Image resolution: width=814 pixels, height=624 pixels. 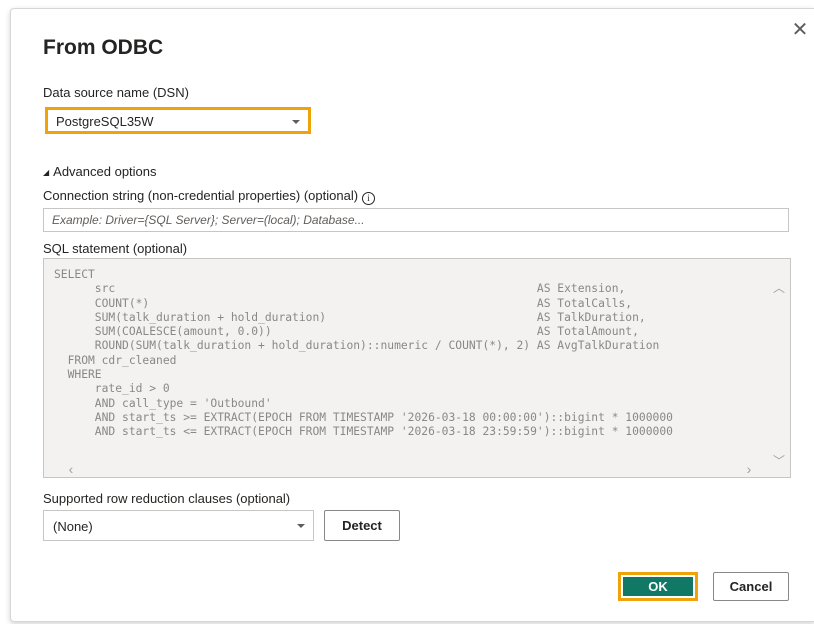 I want to click on dsn-dropdown: PostgreSQL35W, so click(x=178, y=120).